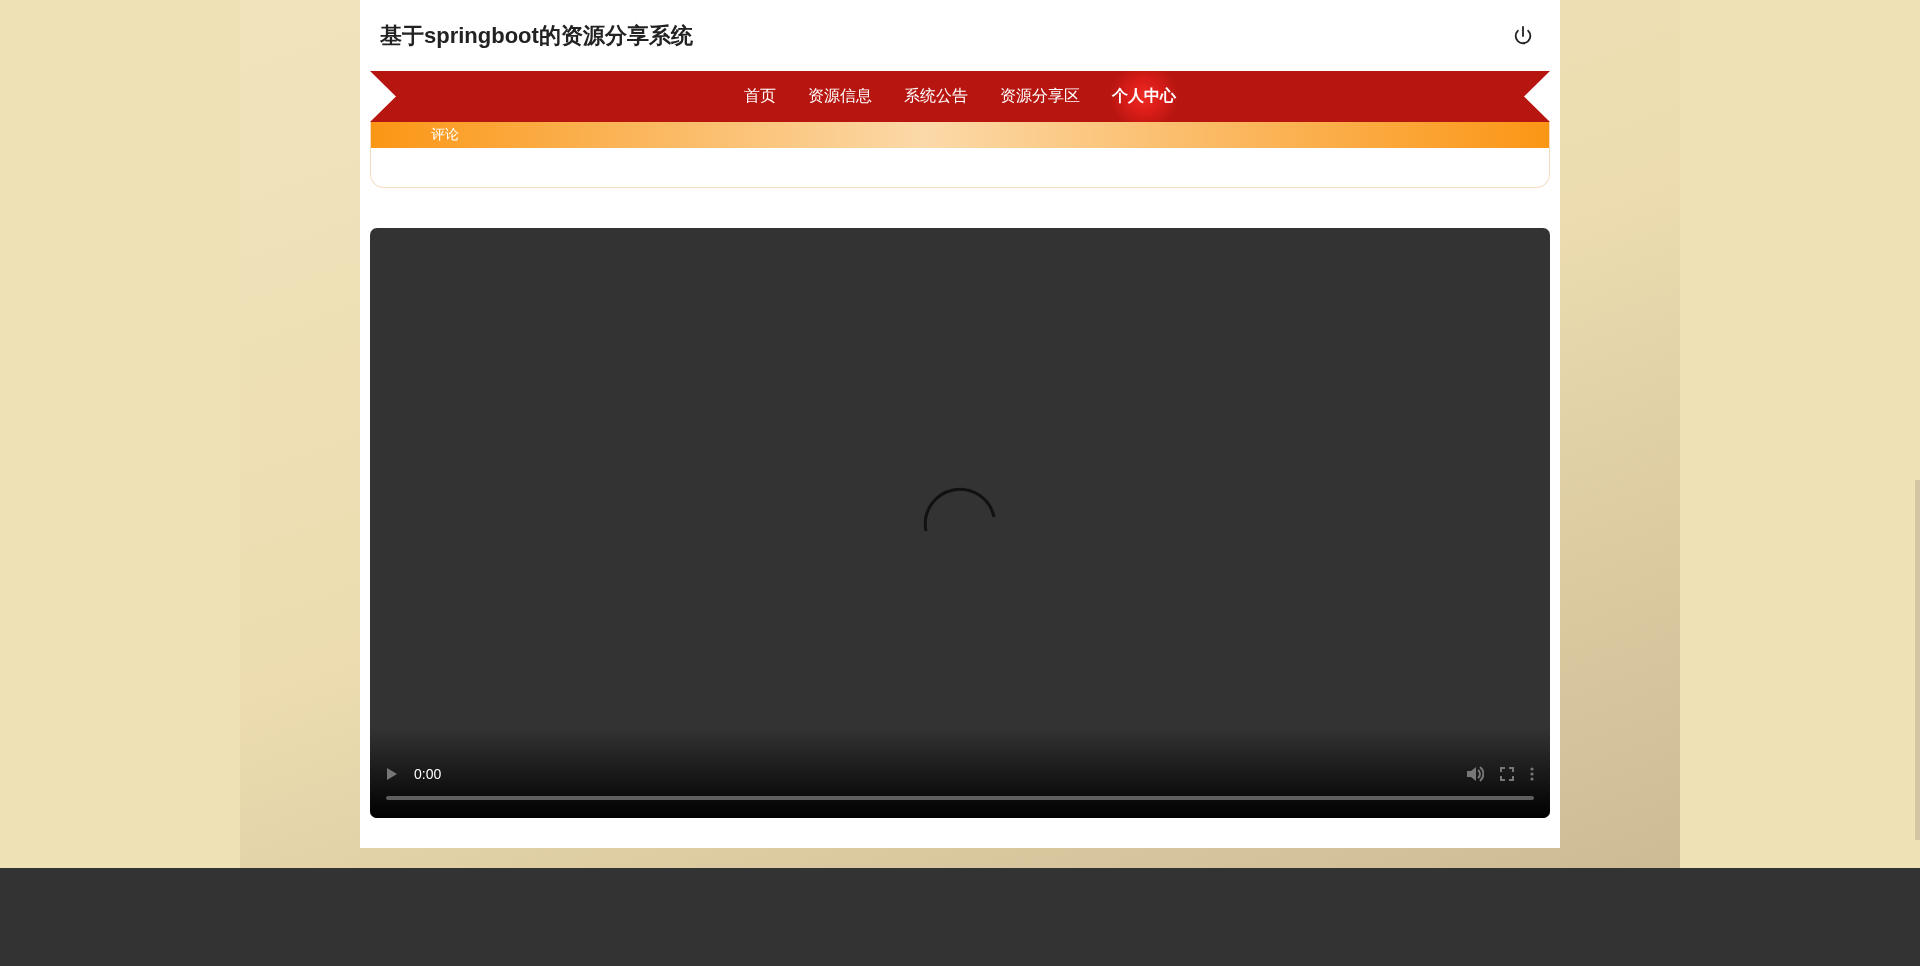 This screenshot has width=1920, height=966. What do you see at coordinates (536, 35) in the screenshot?
I see `site-title: 基于springboot的资源分享系统` at bounding box center [536, 35].